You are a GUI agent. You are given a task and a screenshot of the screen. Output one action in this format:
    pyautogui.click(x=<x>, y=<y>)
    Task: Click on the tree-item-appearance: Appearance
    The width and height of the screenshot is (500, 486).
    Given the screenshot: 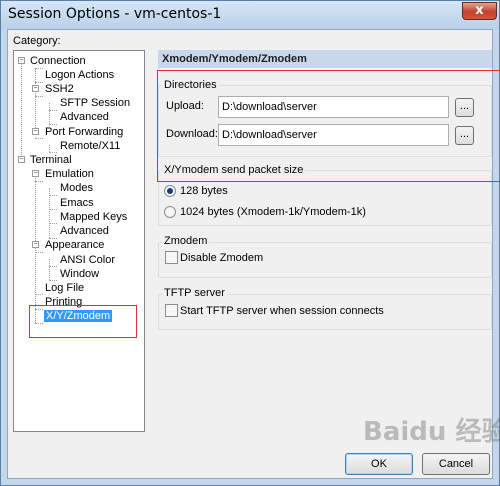 What is the action you would take?
    pyautogui.click(x=74, y=245)
    